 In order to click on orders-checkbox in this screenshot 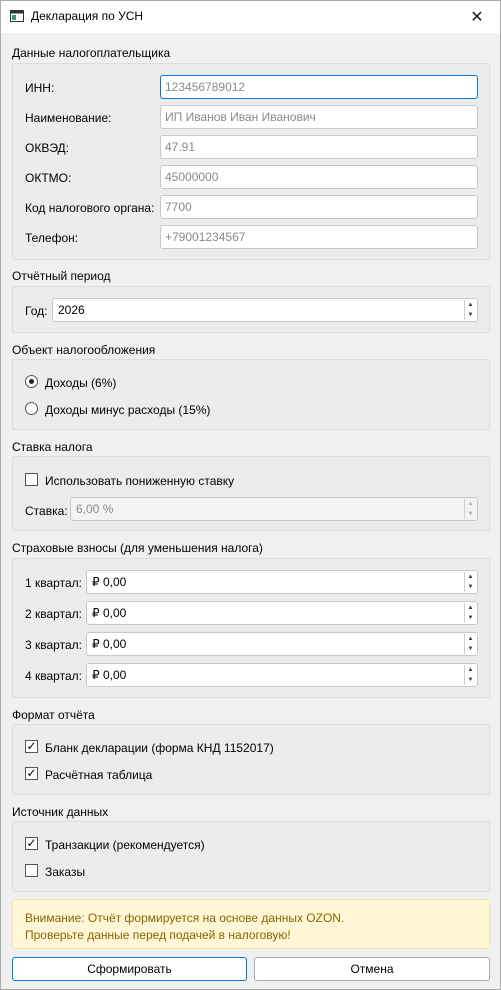, I will do `click(31, 870)`.